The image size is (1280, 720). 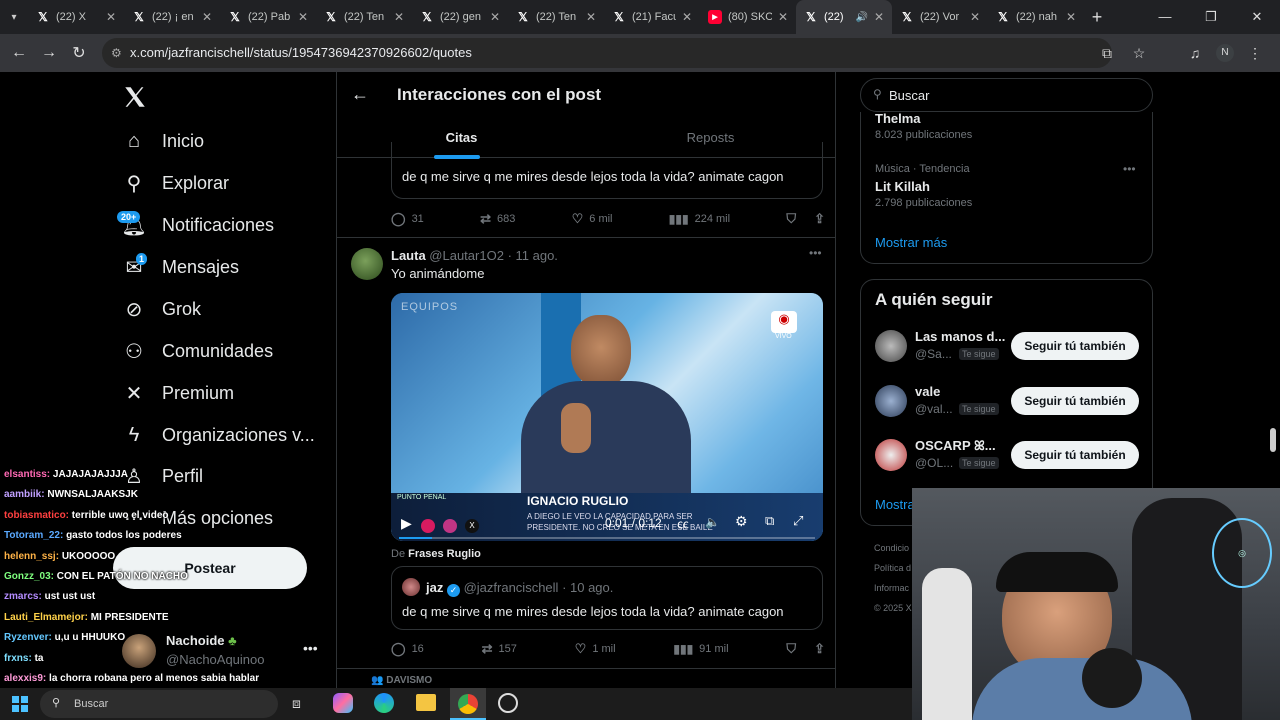 I want to click on task-view-icon: ⧈, so click(x=296, y=703).